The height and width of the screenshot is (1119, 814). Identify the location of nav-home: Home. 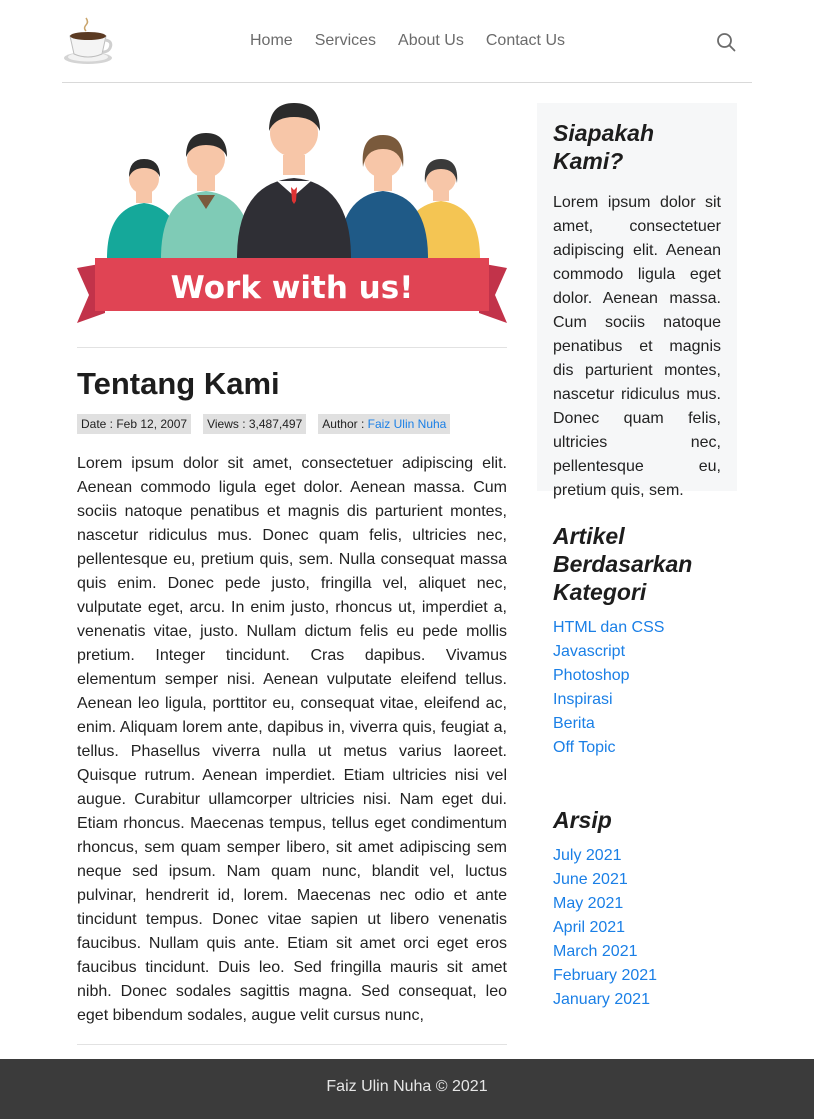
(271, 41).